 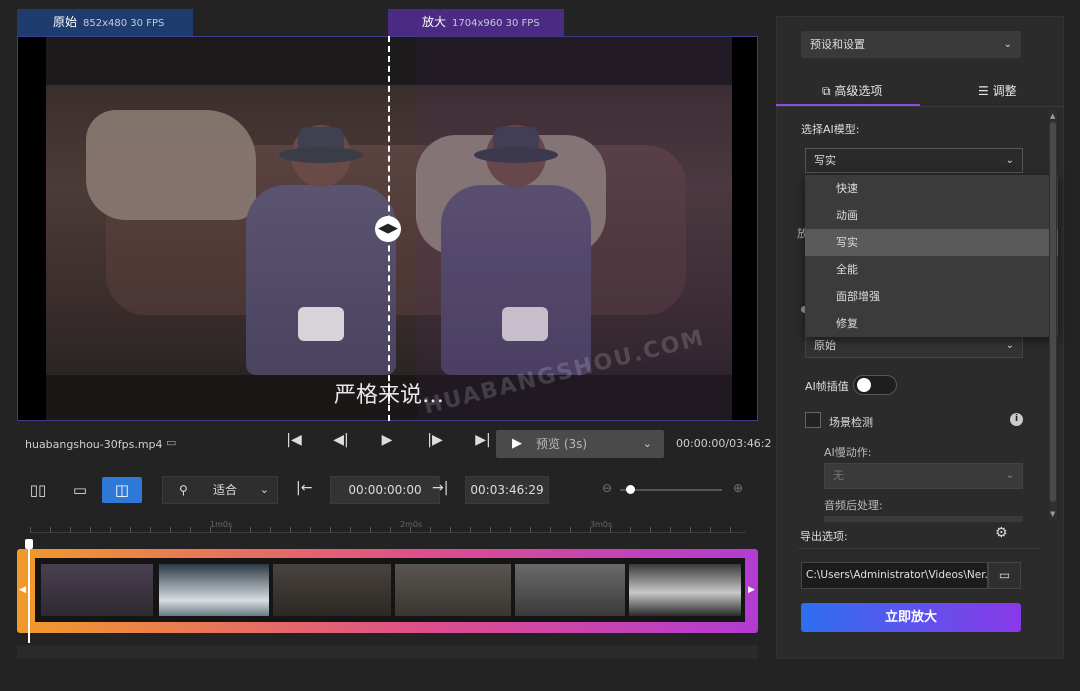 I want to click on zoom-in-icon: ⊕, so click(x=738, y=488).